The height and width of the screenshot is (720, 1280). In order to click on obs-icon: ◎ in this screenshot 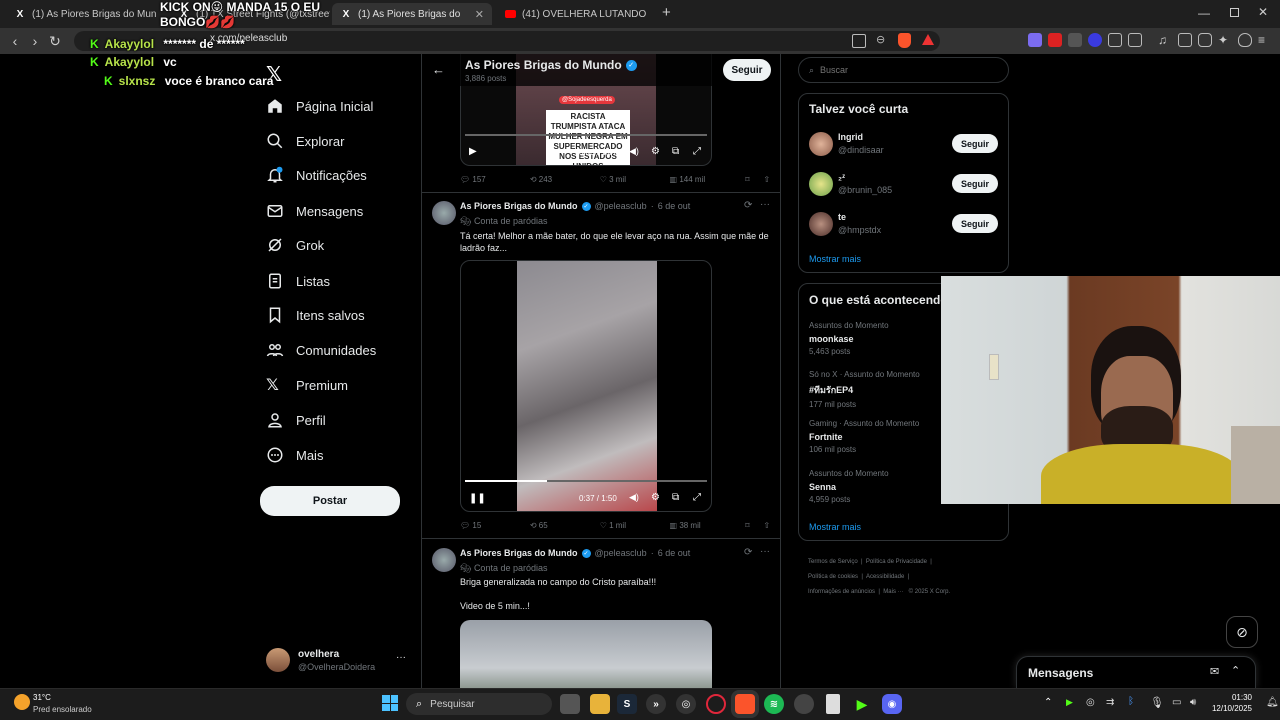, I will do `click(686, 704)`.